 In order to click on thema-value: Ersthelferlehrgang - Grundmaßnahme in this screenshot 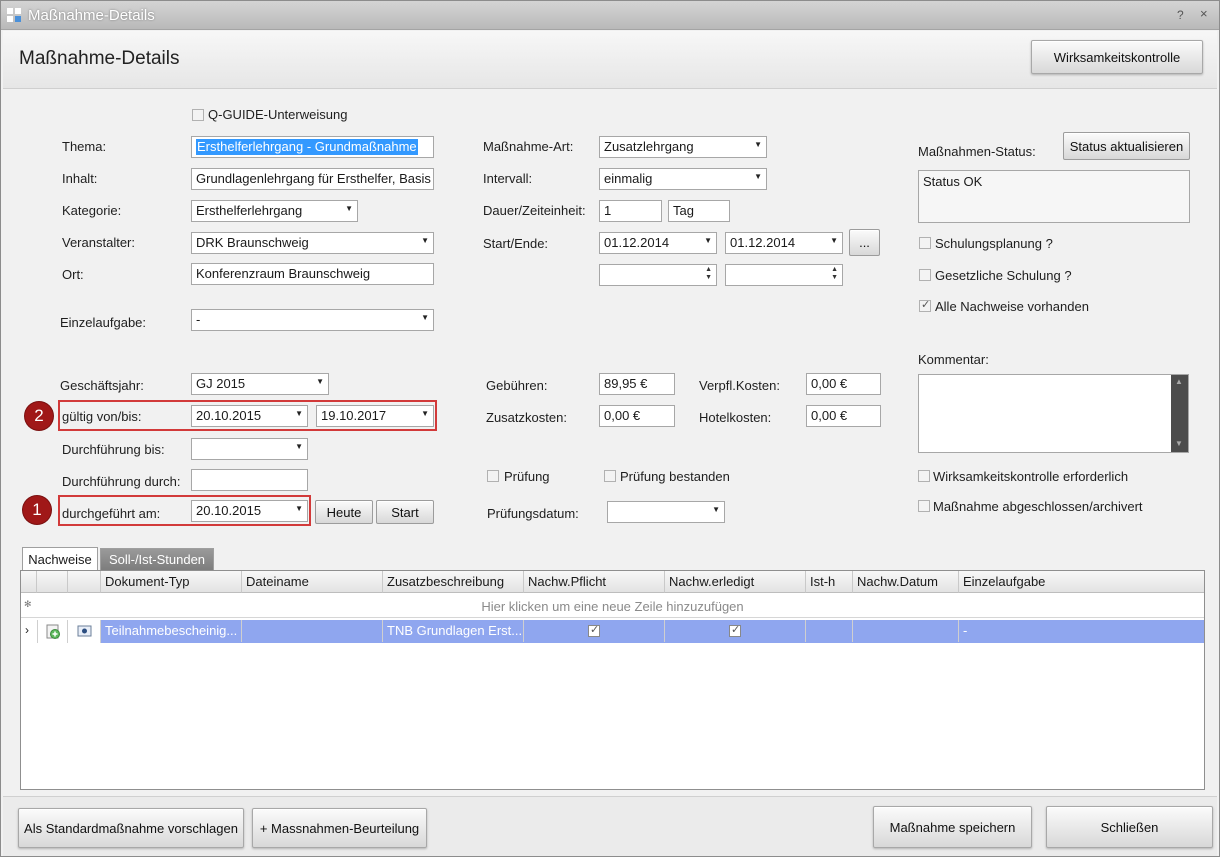, I will do `click(307, 147)`.